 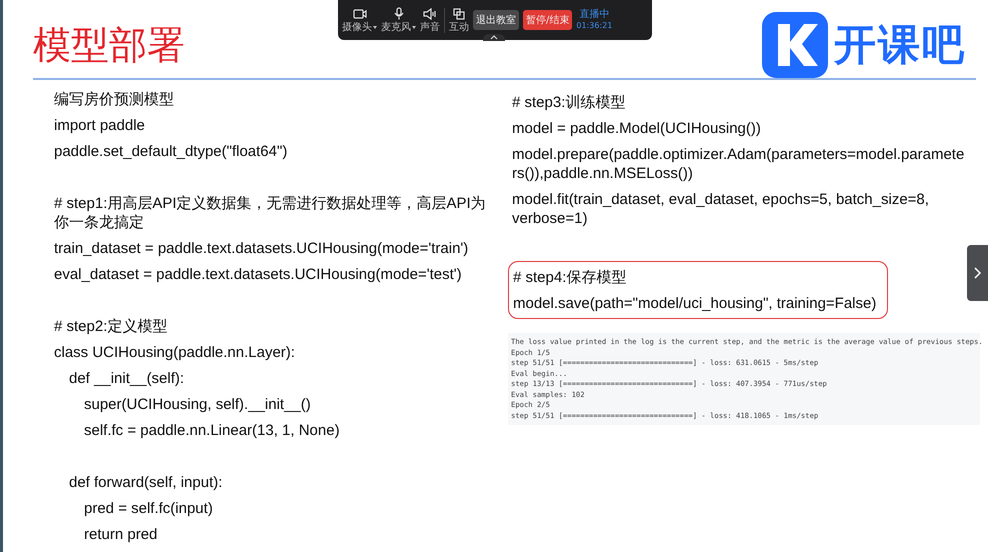 What do you see at coordinates (900, 45) in the screenshot?
I see `logo-text: 开课吧` at bounding box center [900, 45].